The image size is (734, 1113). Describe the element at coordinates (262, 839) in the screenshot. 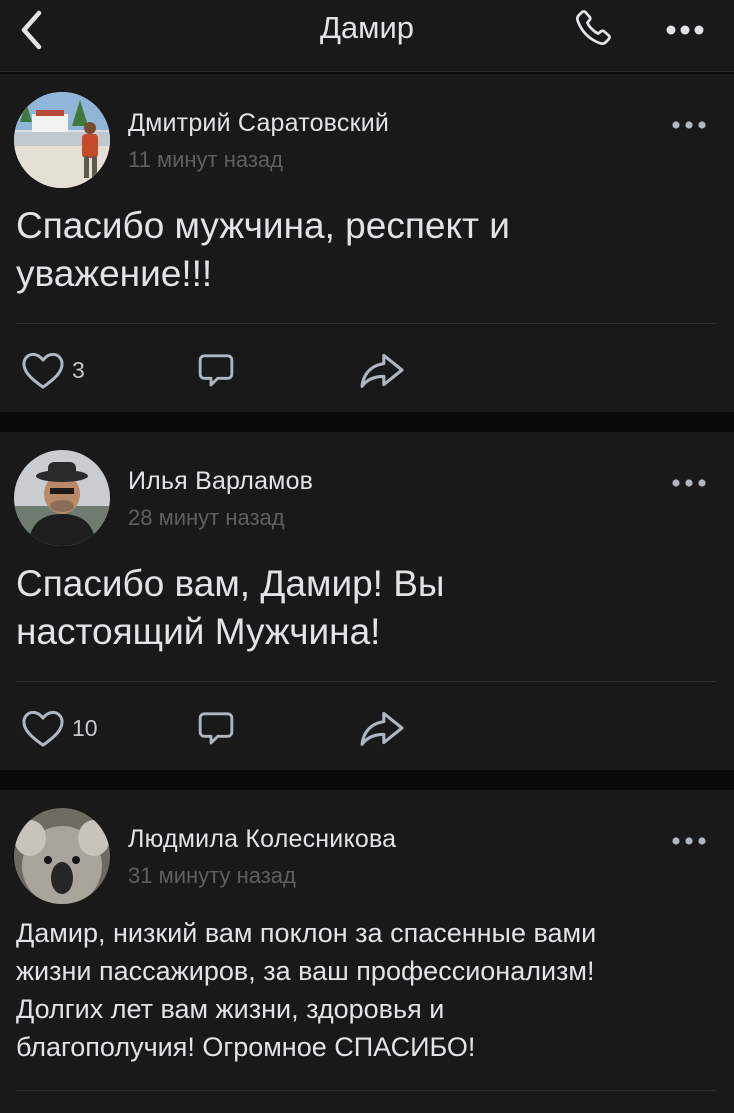

I see `comment-author: Людмила Колесникова` at that location.